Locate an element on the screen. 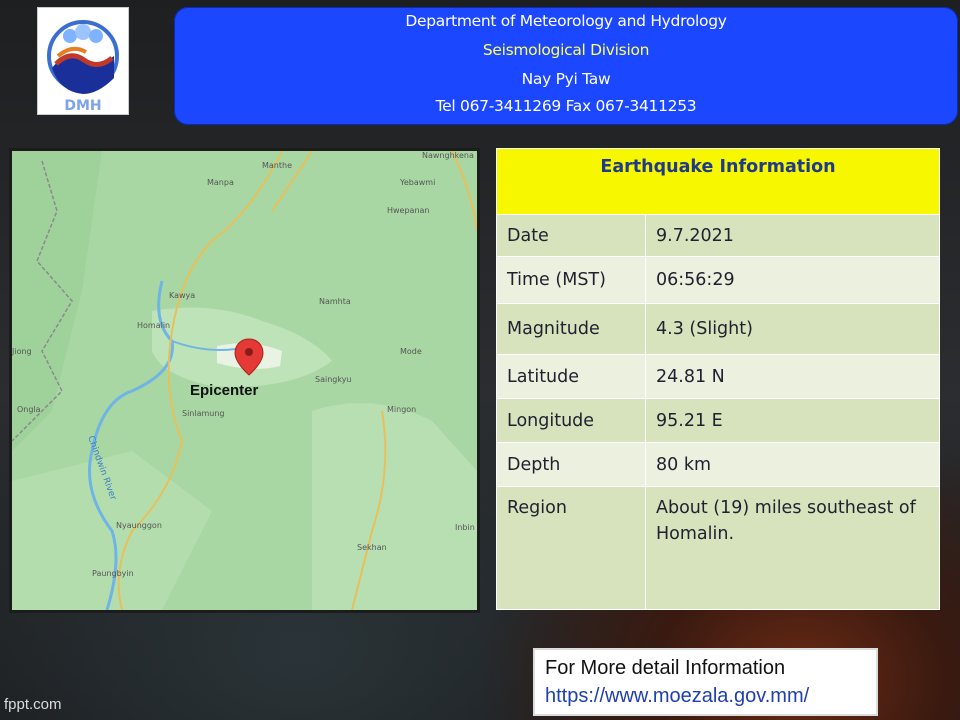 Image resolution: width=960 pixels, height=720 pixels. website-link: https://www.moezala.gov.mm/ is located at coordinates (705, 696).